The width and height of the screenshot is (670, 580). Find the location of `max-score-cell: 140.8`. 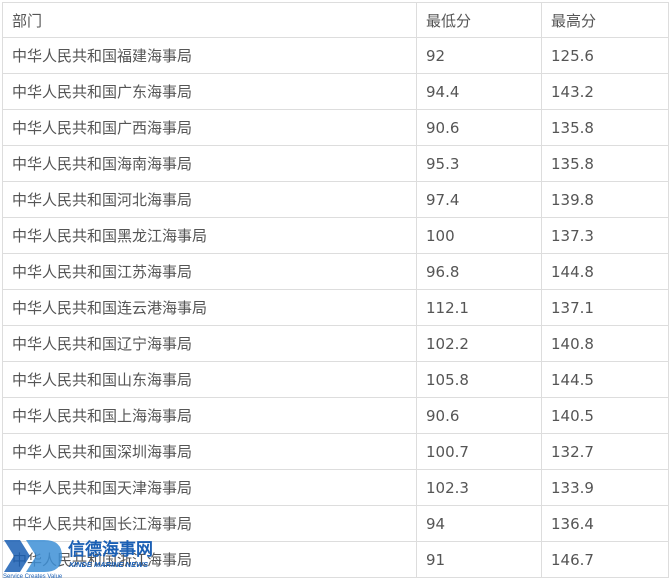

max-score-cell: 140.8 is located at coordinates (605, 343).